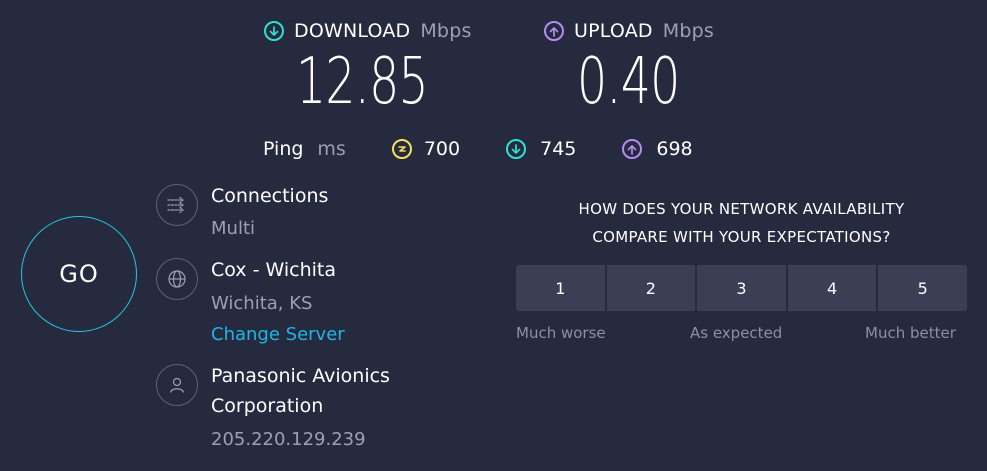  I want to click on download-value: 12.85, so click(362, 82).